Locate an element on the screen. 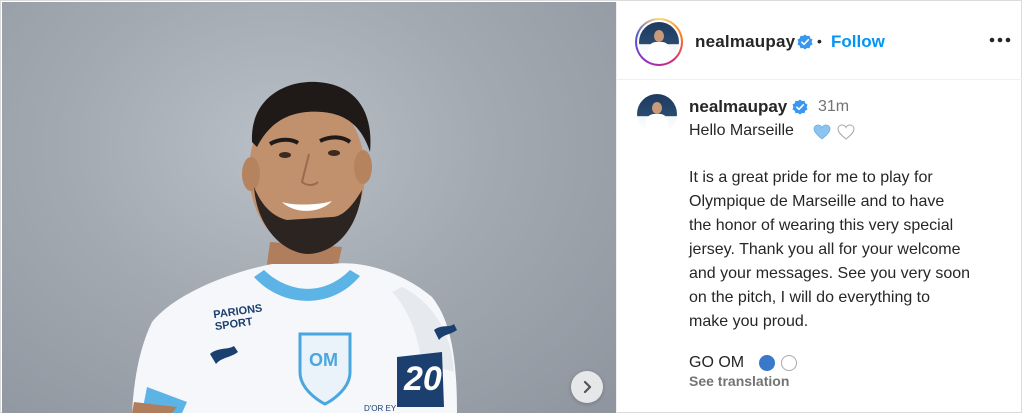  jersey-number: 20 is located at coordinates (423, 379).